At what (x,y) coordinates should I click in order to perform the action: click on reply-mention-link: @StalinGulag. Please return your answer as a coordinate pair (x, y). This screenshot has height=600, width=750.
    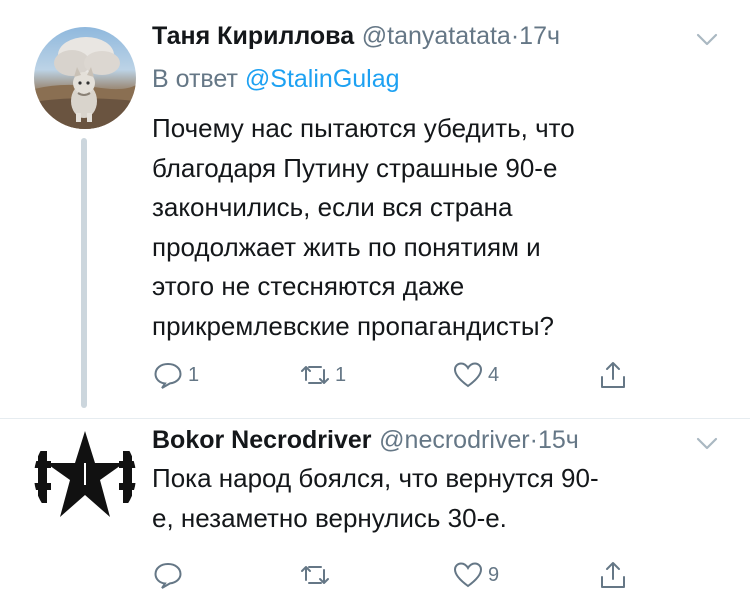
    Looking at the image, I should click on (322, 79).